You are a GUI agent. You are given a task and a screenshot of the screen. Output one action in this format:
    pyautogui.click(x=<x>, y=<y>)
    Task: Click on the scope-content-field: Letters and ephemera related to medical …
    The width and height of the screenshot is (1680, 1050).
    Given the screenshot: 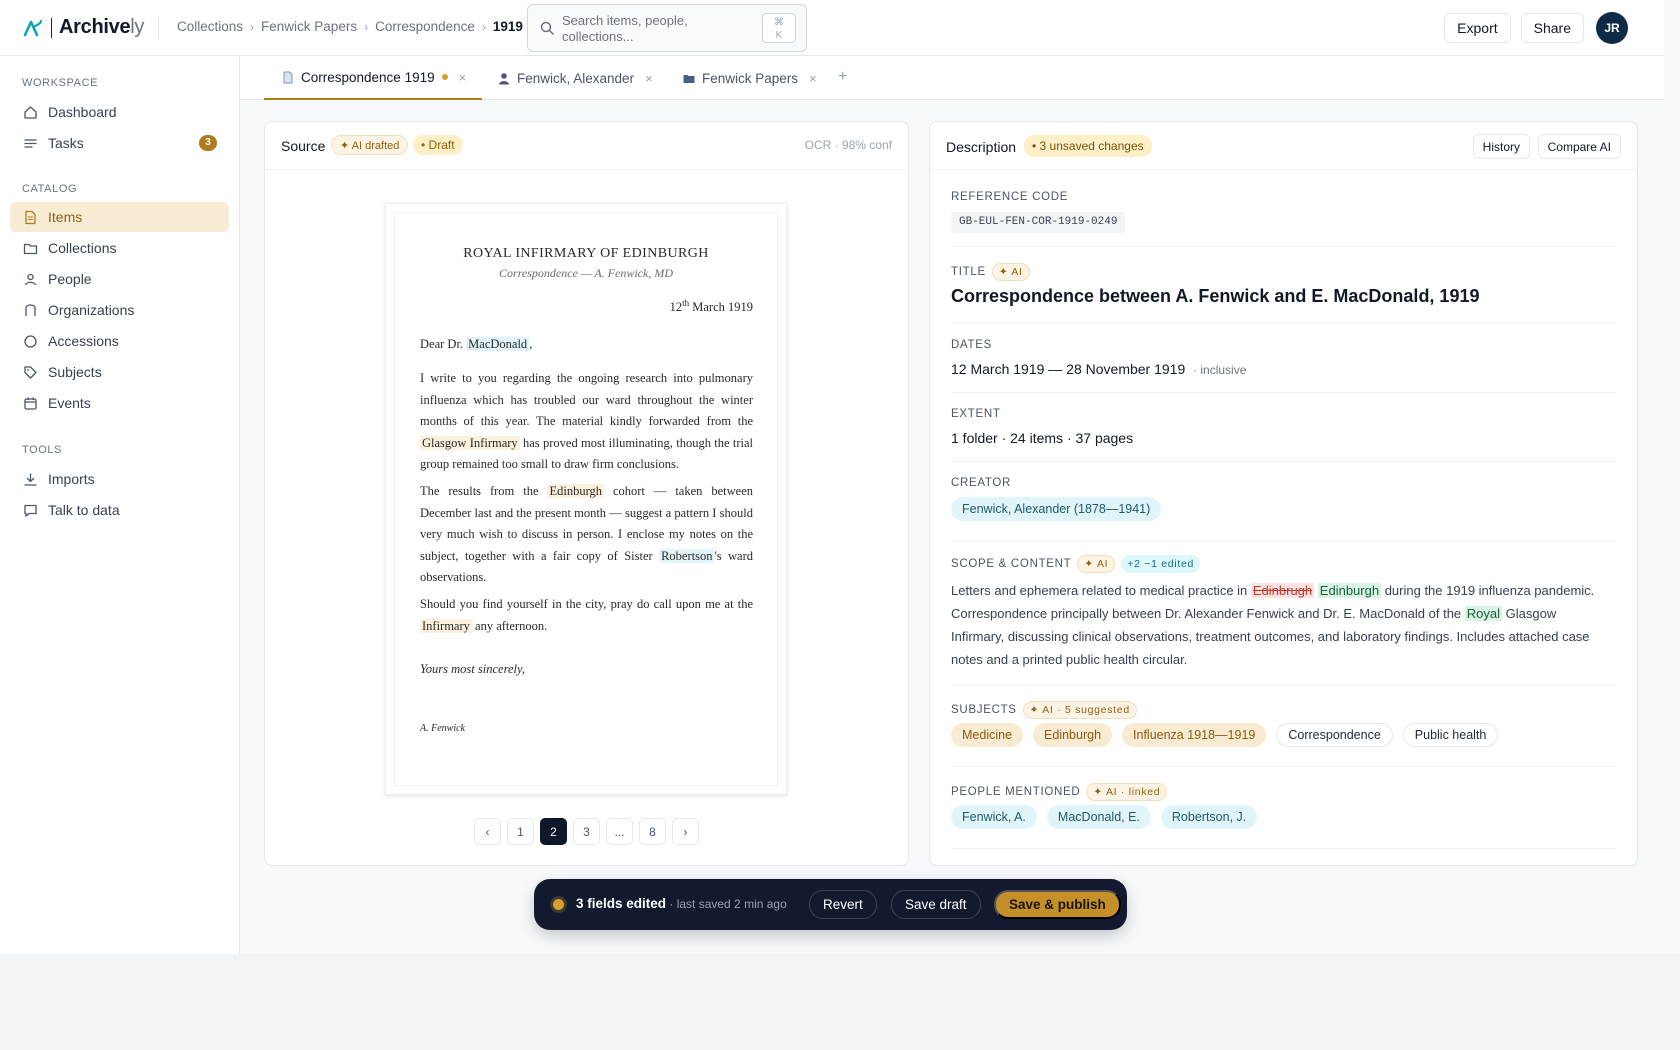 What is the action you would take?
    pyautogui.click(x=1280, y=625)
    